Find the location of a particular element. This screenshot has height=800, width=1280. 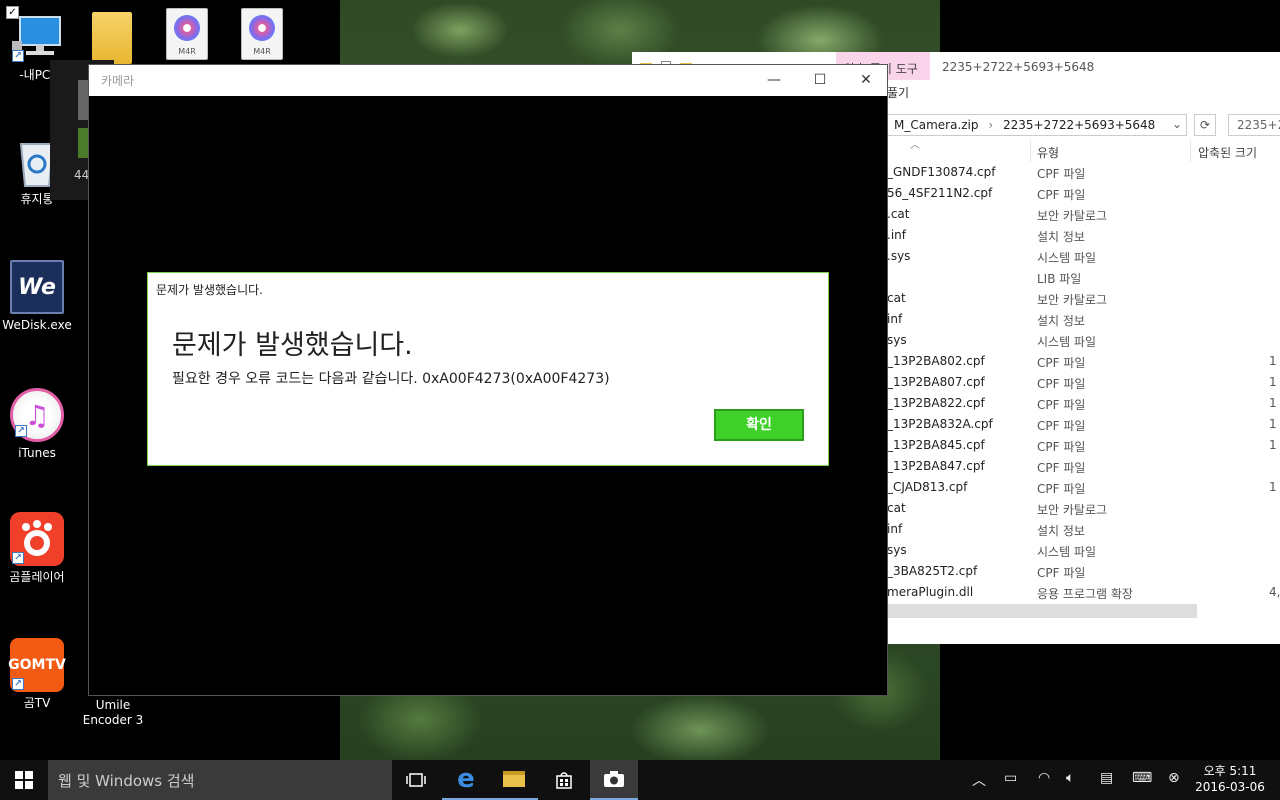

table-row: _13P2BA822.cpf CPF 파일 1 is located at coordinates (1083, 403).